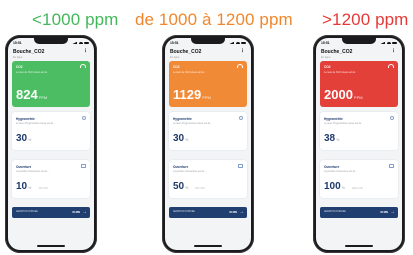  I want to click on threshold-heading-high: >1200 ppm, so click(365, 19).